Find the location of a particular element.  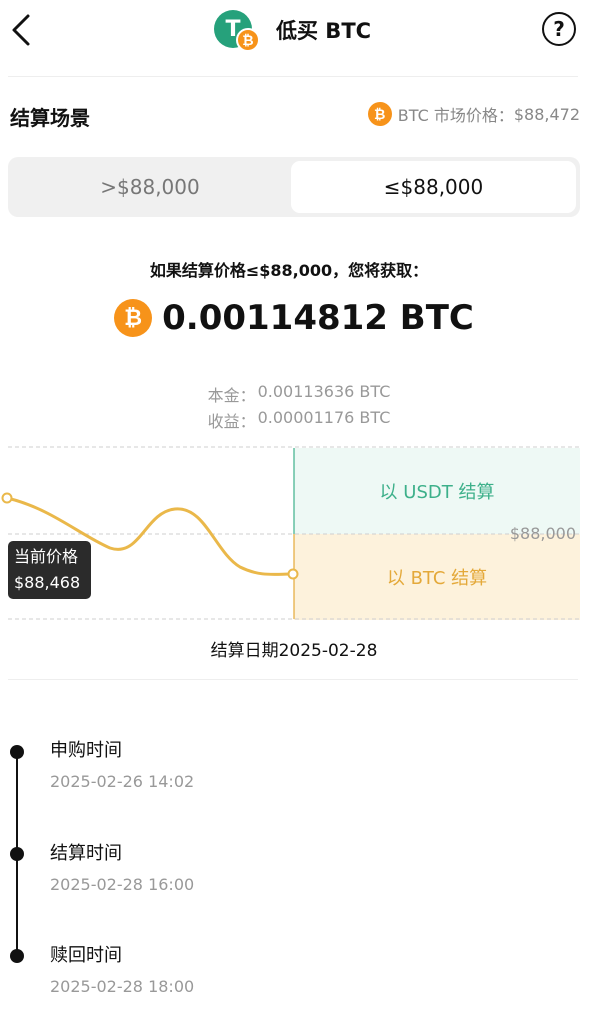

yield-row: 收益： 0.00001176 BTC is located at coordinates (294, 420).